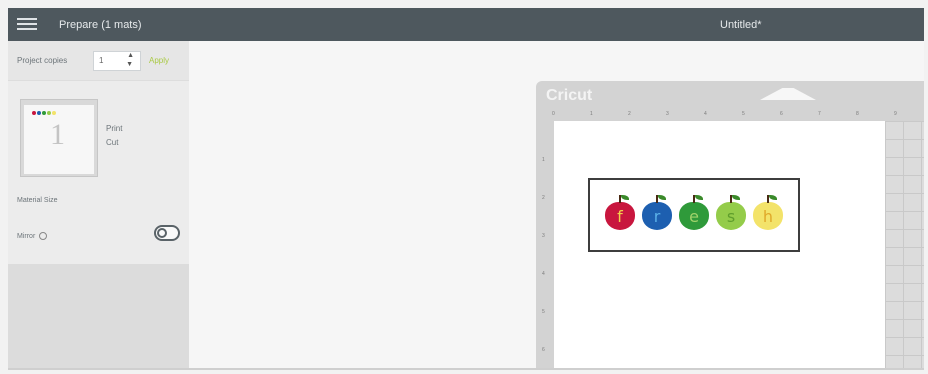 The width and height of the screenshot is (928, 374). I want to click on thumbnail-design, so click(44, 113).